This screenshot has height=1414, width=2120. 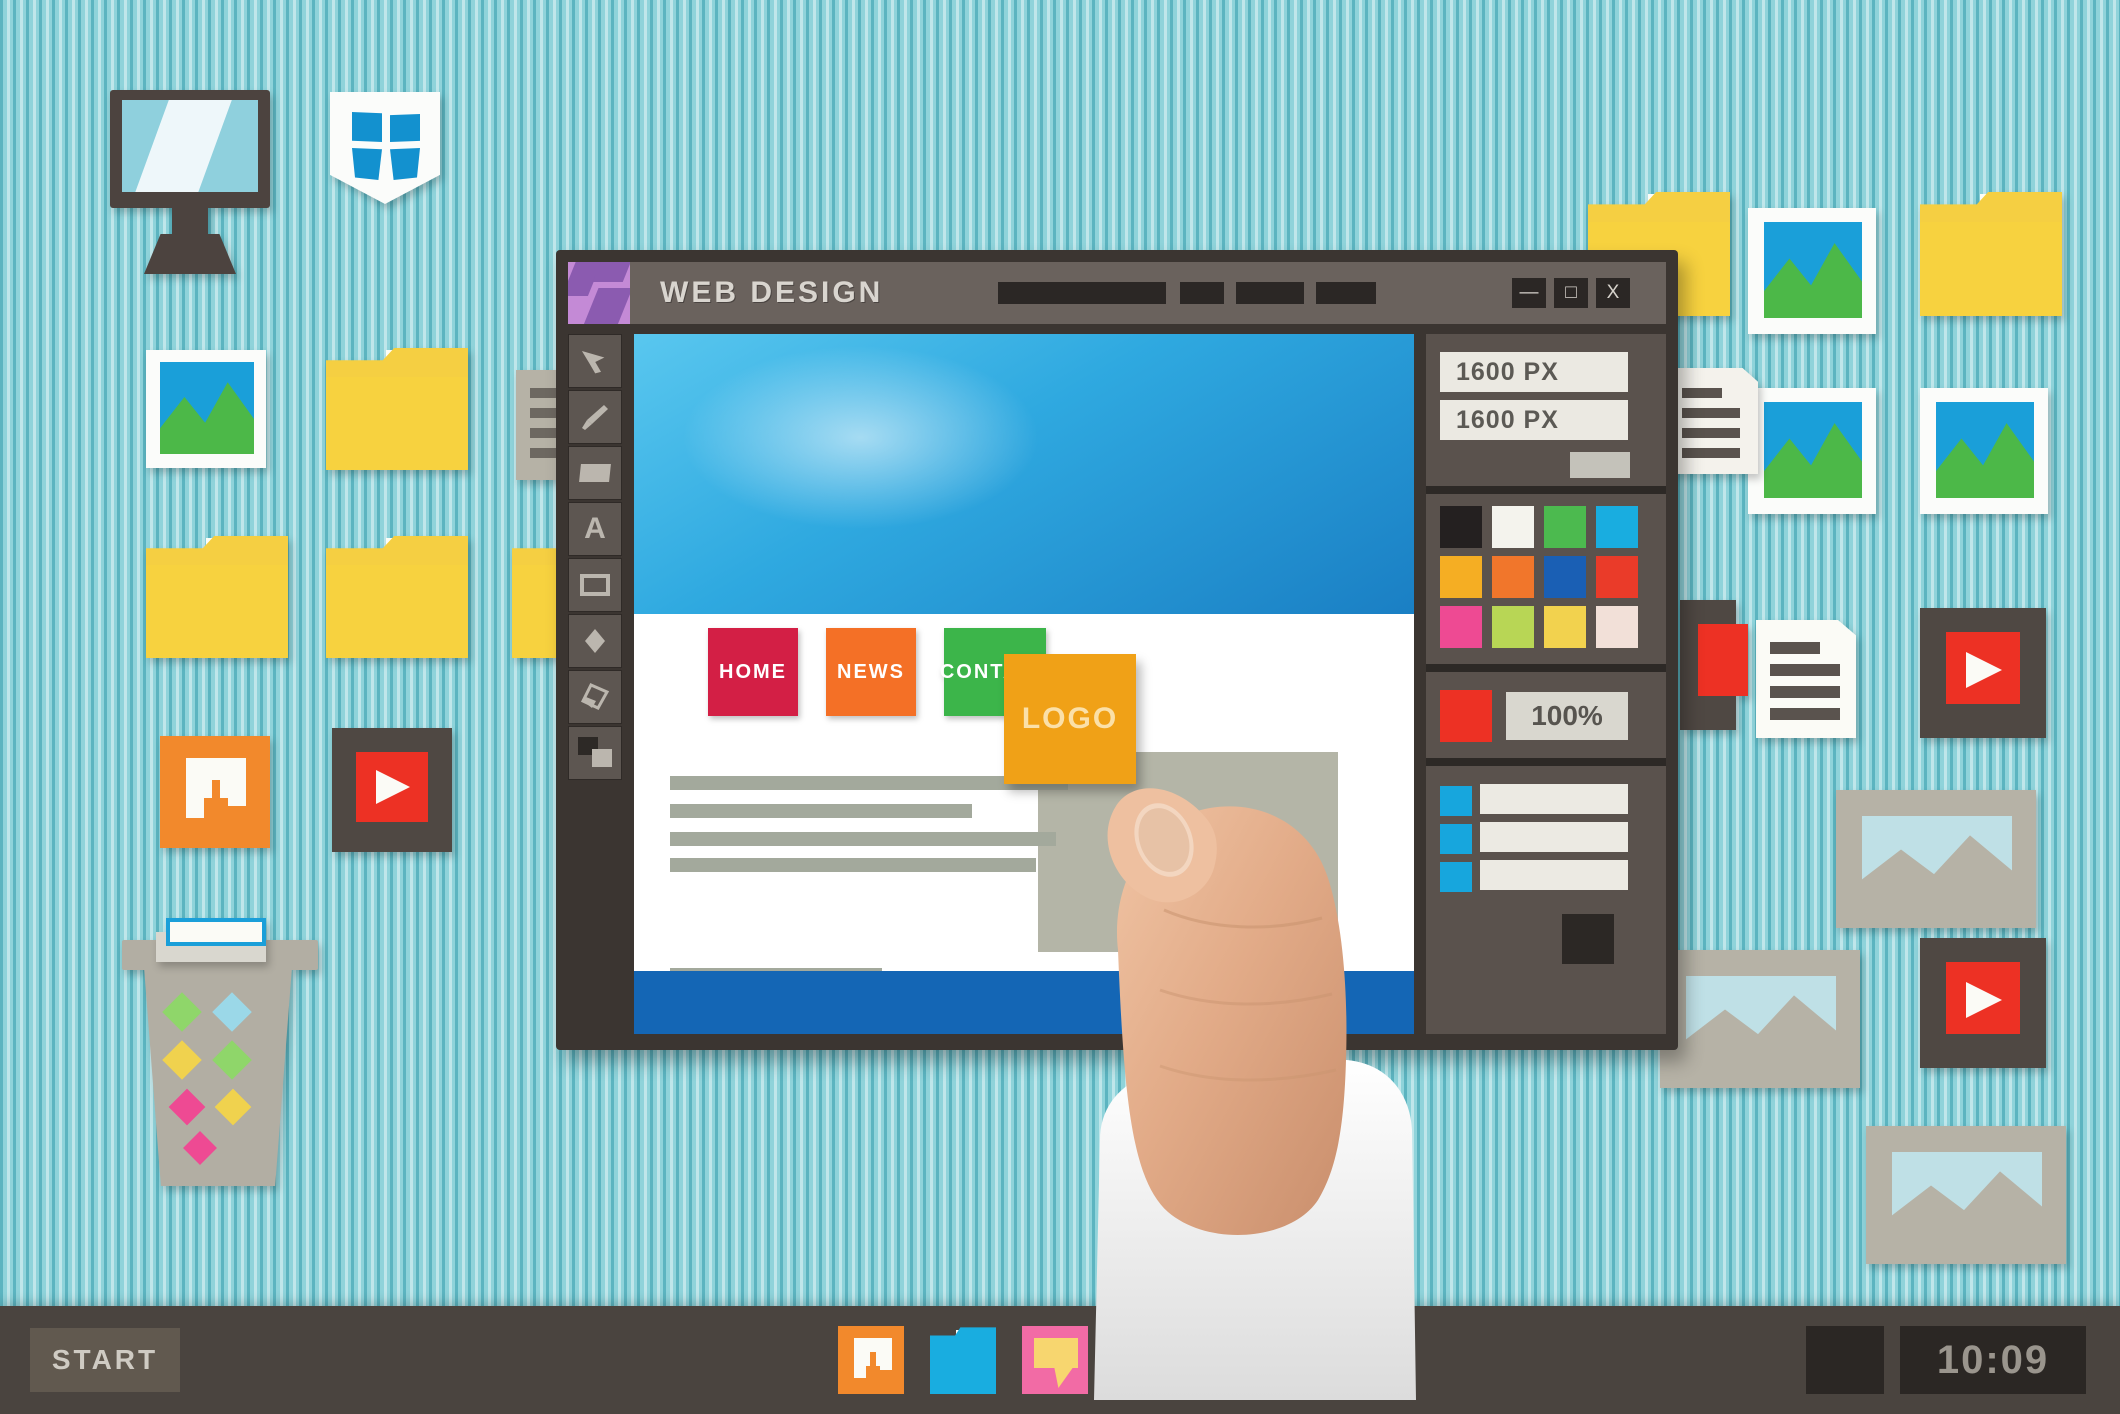 I want to click on taskbar-music-icon, so click(x=871, y=1360).